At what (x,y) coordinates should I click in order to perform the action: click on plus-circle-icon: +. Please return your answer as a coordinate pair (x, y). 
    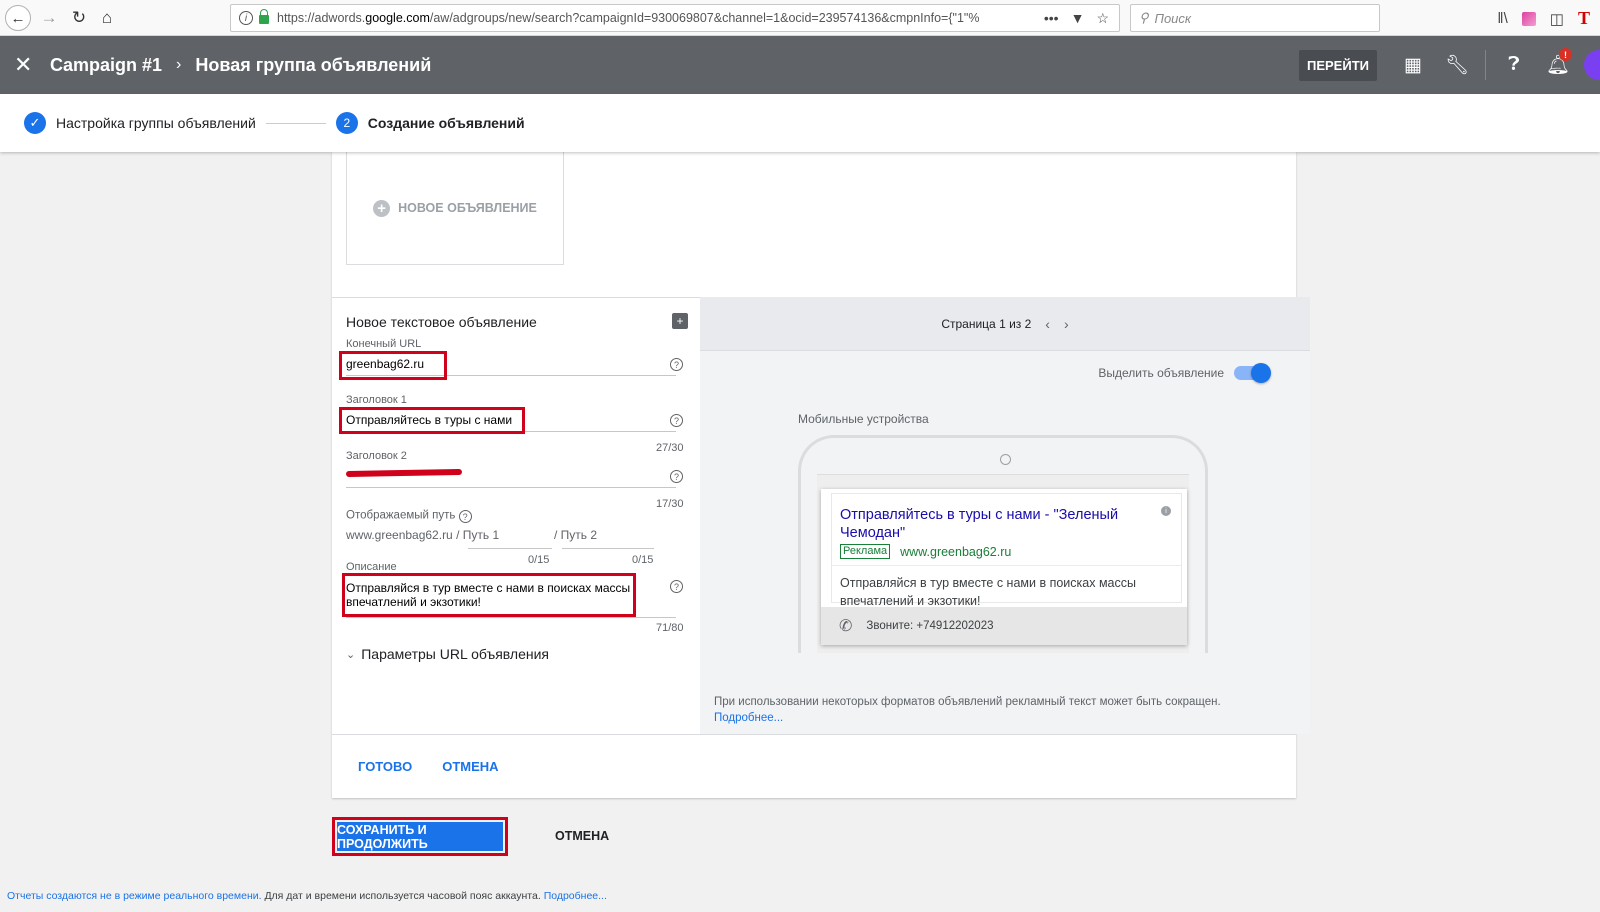
    Looking at the image, I should click on (382, 208).